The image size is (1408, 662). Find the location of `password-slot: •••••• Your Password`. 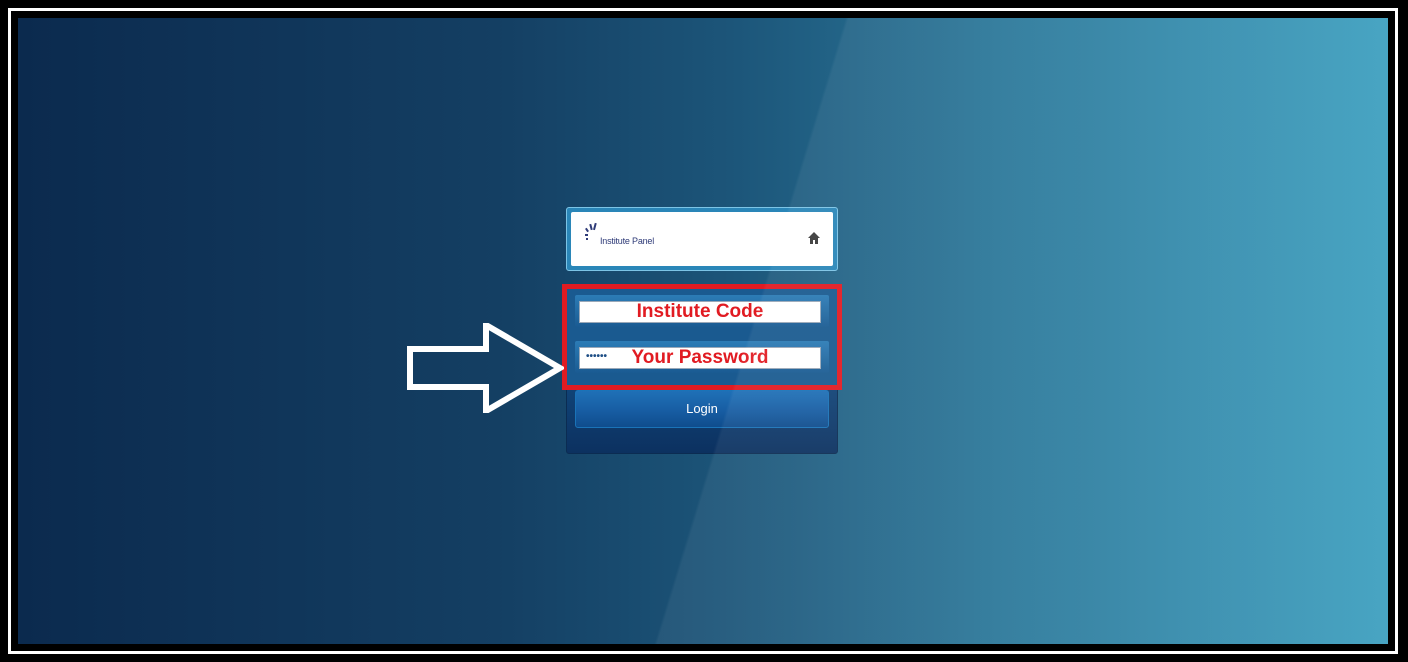

password-slot: •••••• Your Password is located at coordinates (702, 357).